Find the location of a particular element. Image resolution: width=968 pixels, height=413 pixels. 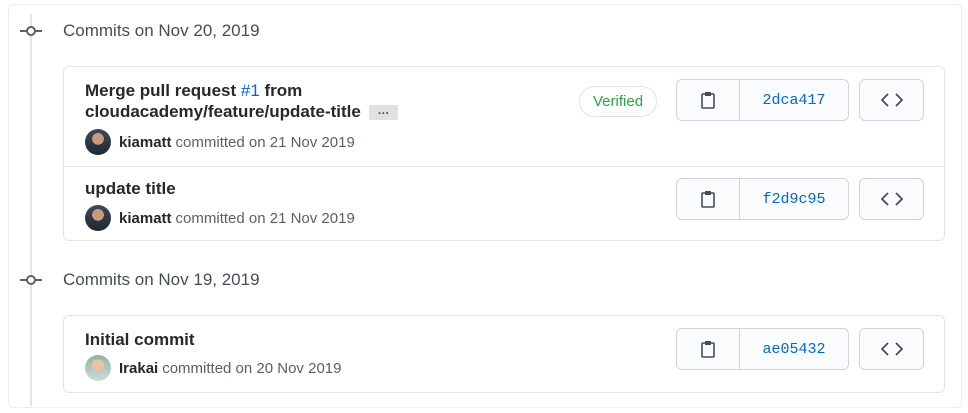

commit-sha-link: f2d9c95 is located at coordinates (794, 199).